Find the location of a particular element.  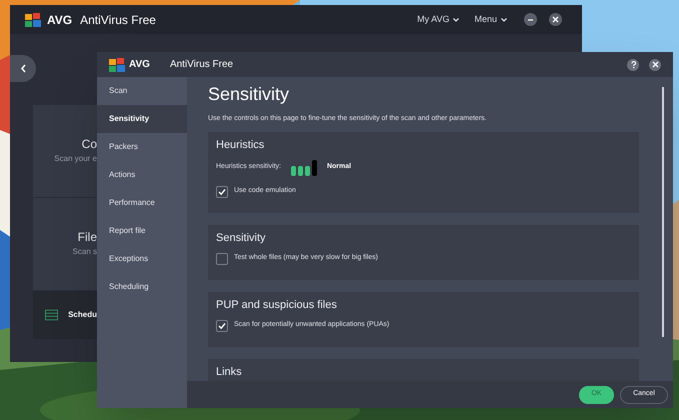

card-subtitle: Scan your e is located at coordinates (75, 158).